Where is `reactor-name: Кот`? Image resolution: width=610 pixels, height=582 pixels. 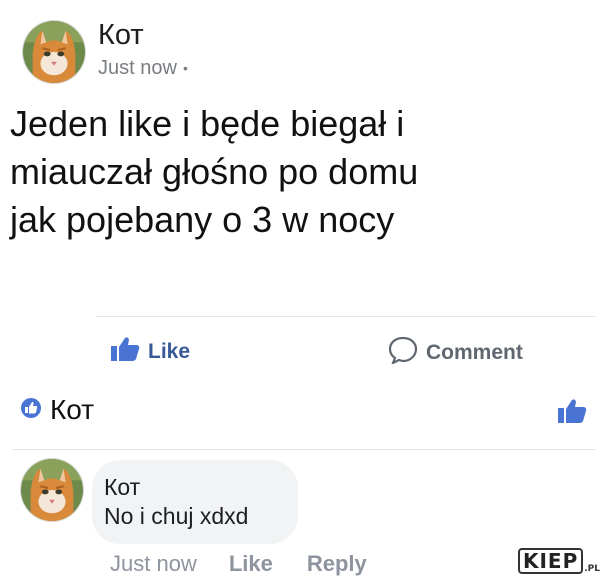 reactor-name: Кот is located at coordinates (72, 409).